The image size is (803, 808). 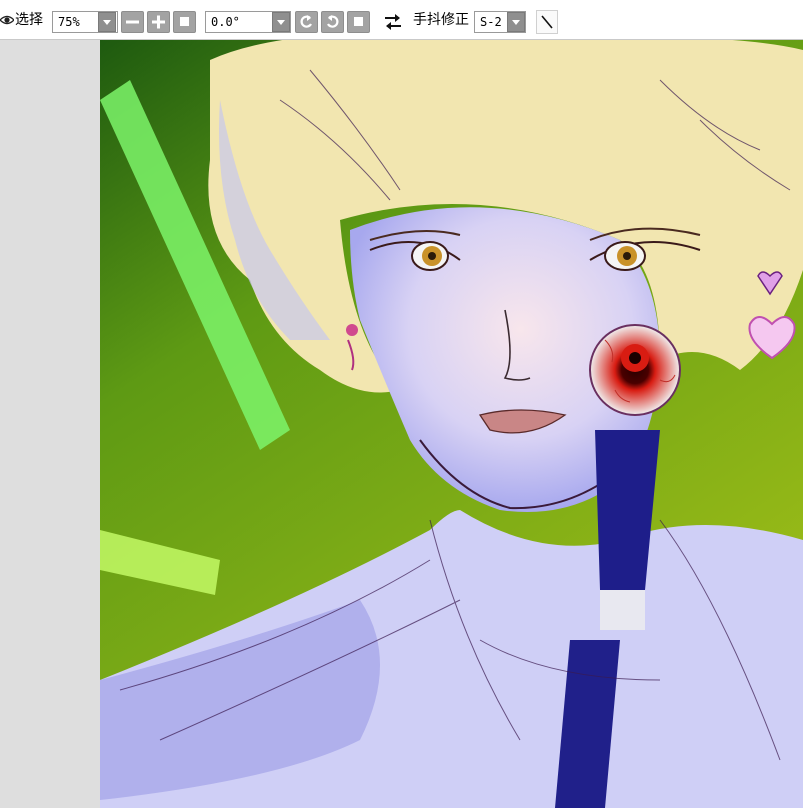 I want to click on plus-icon, so click(x=158, y=22).